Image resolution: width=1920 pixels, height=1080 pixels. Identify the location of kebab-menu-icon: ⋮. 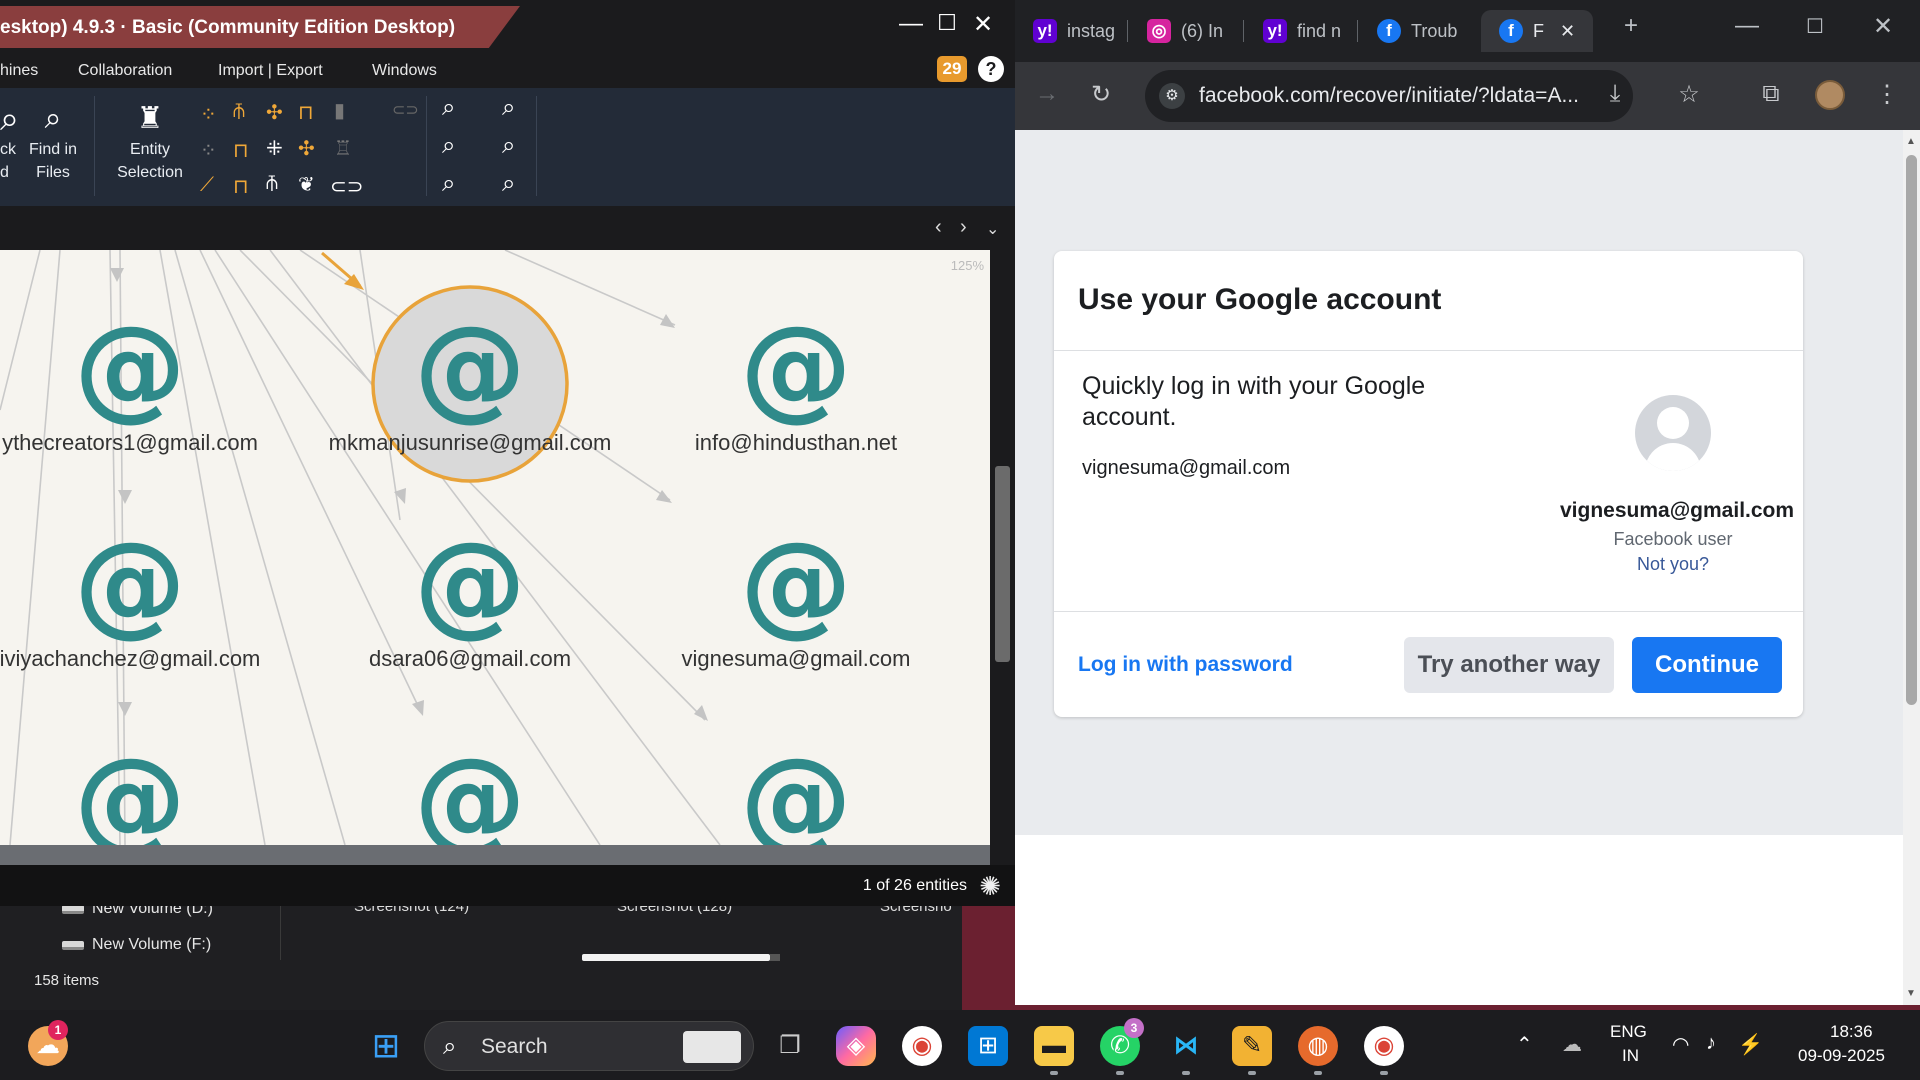
(1887, 94).